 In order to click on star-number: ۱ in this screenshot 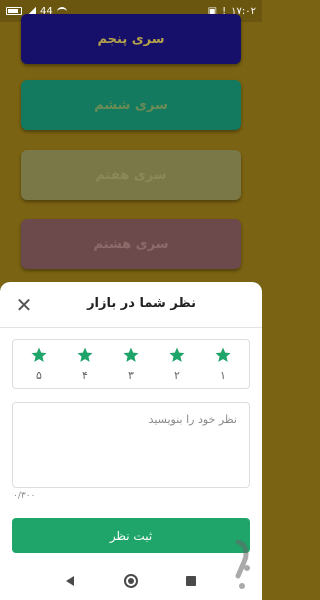, I will do `click(223, 375)`.